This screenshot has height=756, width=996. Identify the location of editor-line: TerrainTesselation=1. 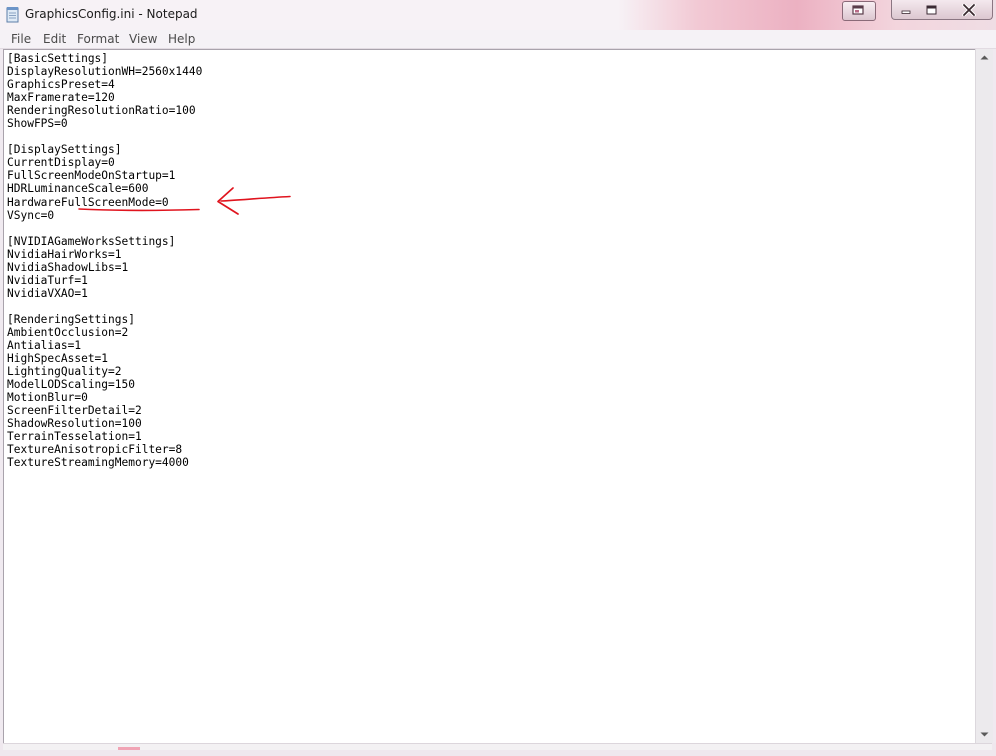
(74, 437).